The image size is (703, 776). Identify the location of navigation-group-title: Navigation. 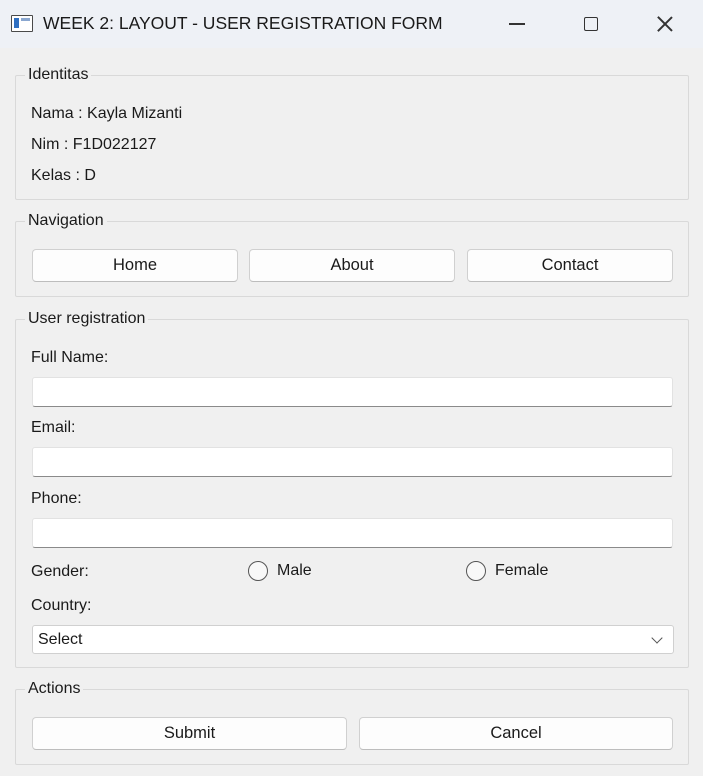
(66, 221).